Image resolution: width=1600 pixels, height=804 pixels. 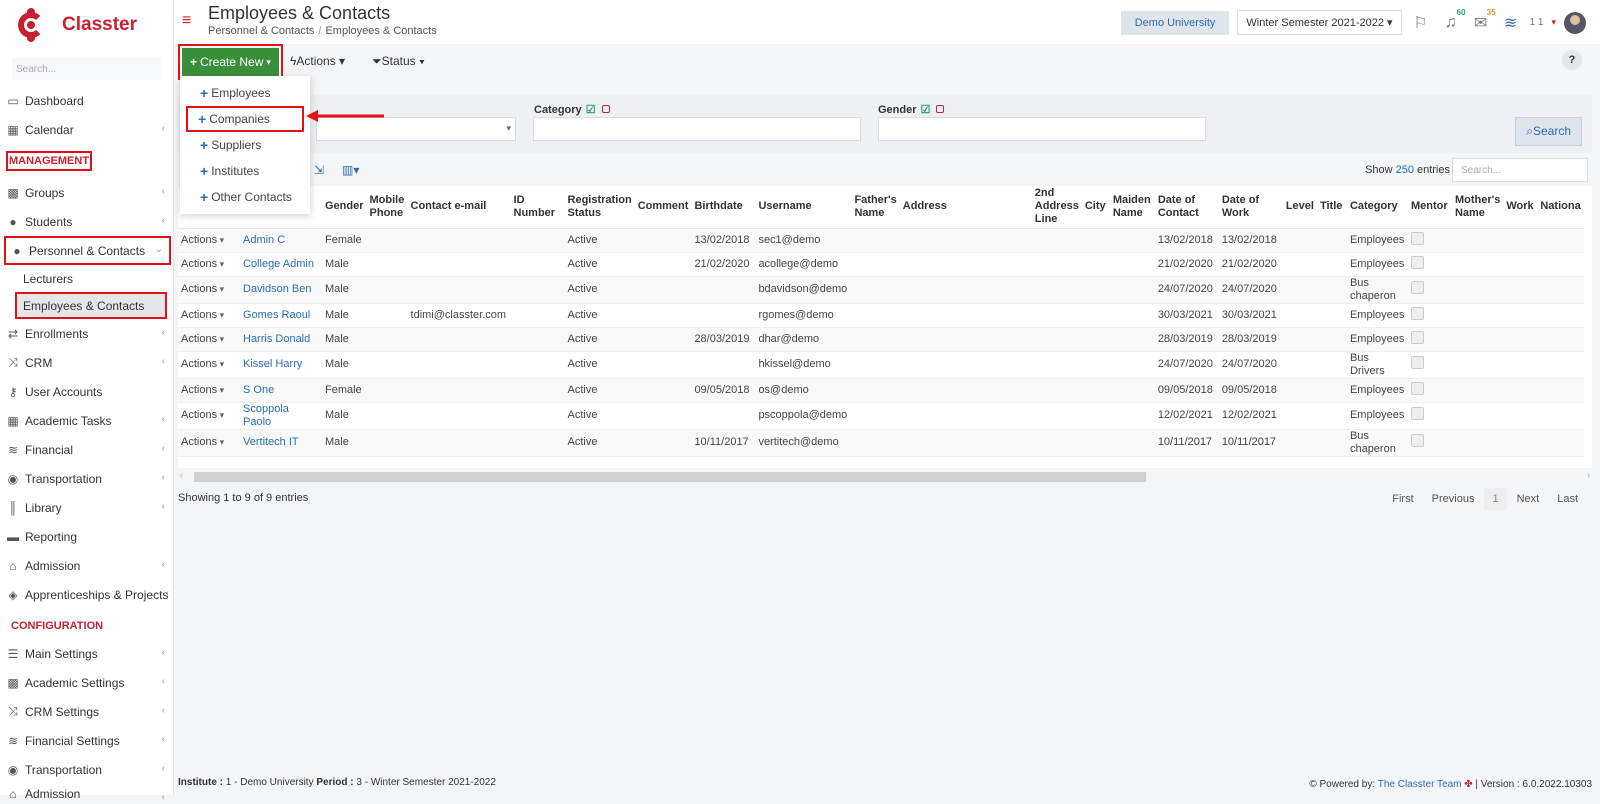 What do you see at coordinates (1042, 129) in the screenshot?
I see `gender-input` at bounding box center [1042, 129].